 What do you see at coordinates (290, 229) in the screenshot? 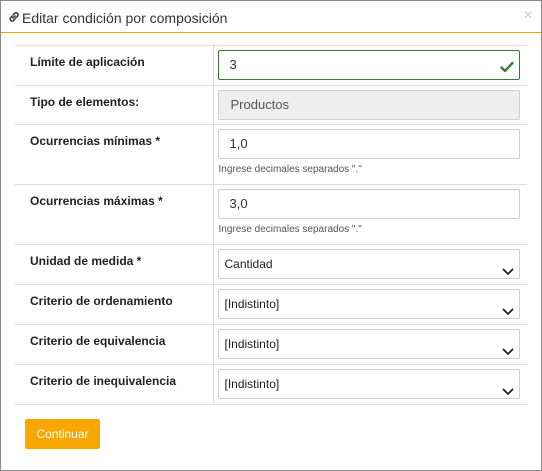
I see `ocurrencias-maximas-hint: Ingrese decimales separados "."` at bounding box center [290, 229].